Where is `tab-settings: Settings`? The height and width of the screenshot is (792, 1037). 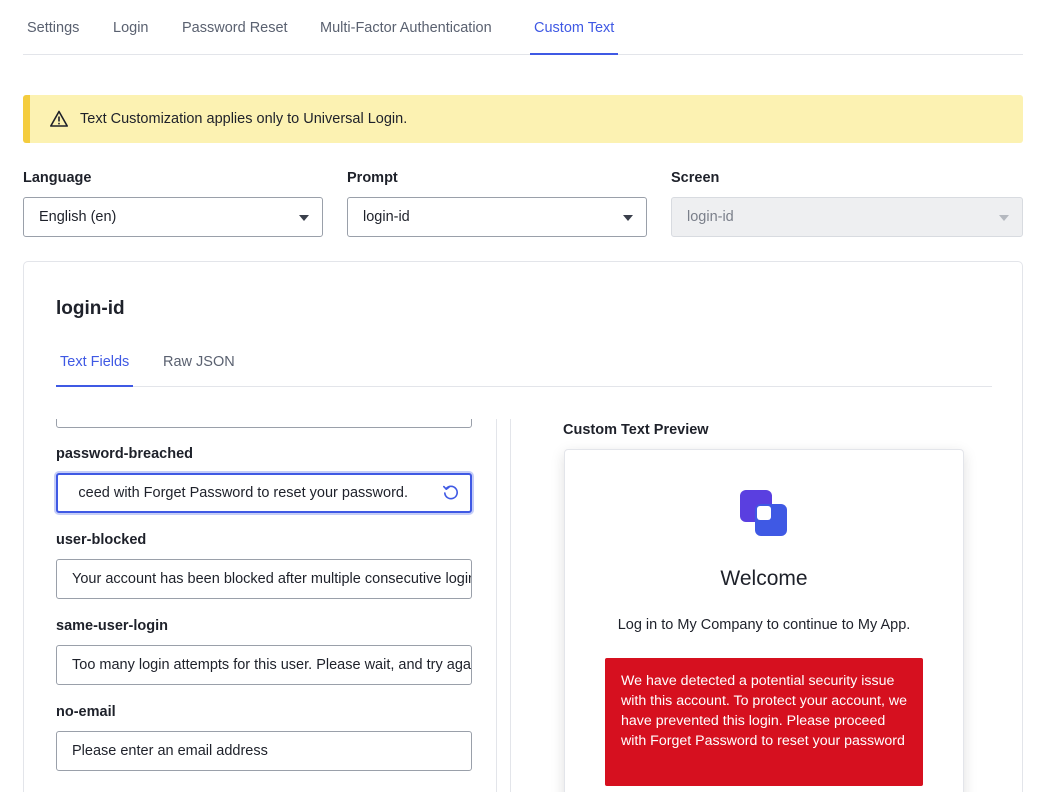
tab-settings: Settings is located at coordinates (53, 37).